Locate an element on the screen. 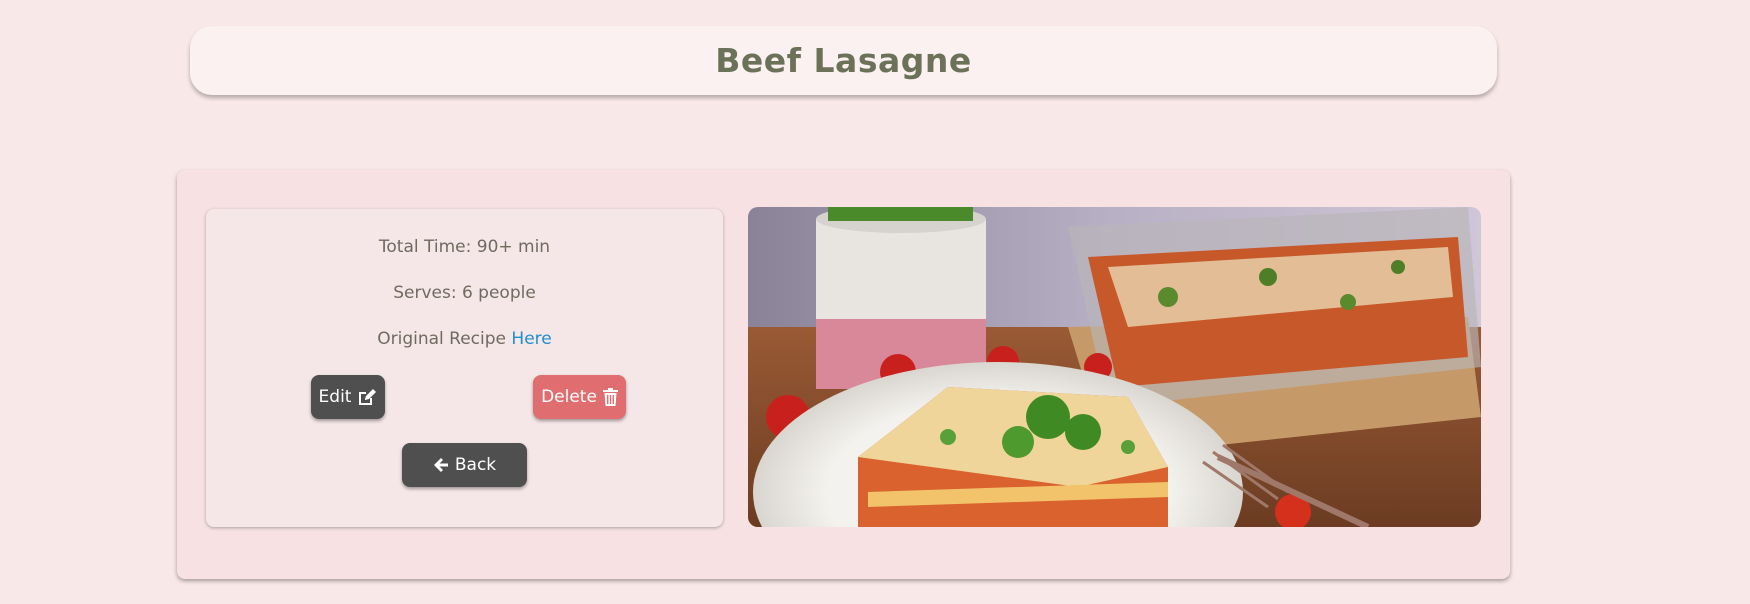 The height and width of the screenshot is (604, 1750). back-button-label: Back is located at coordinates (475, 465).